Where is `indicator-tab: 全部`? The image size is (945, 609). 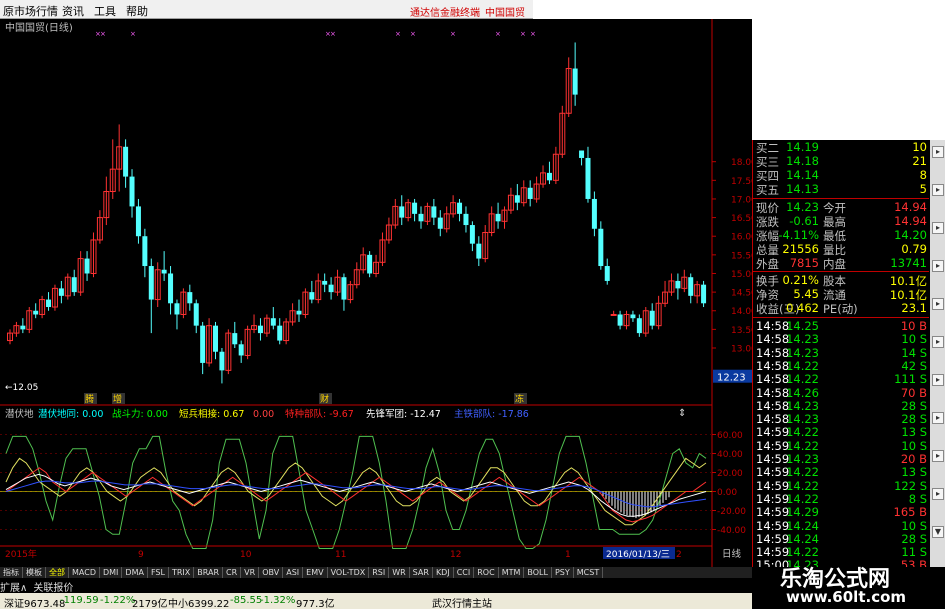
indicator-tab: 全部 is located at coordinates (57, 572).